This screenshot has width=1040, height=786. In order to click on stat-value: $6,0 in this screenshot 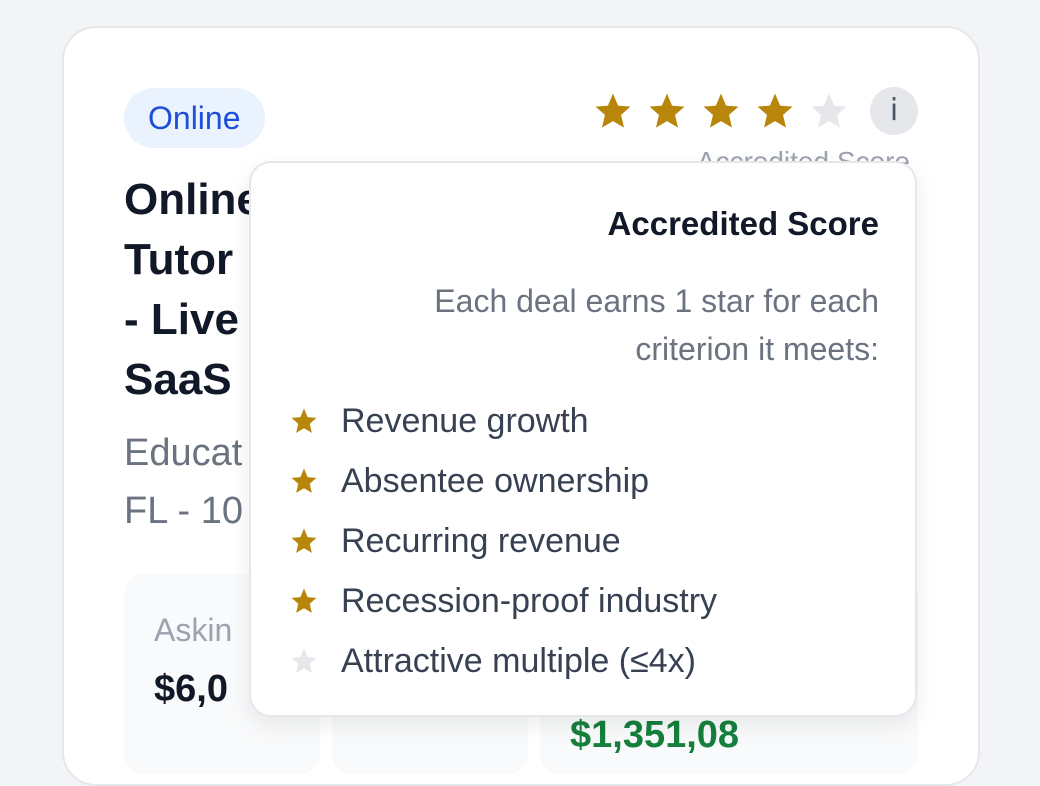, I will do `click(191, 689)`.